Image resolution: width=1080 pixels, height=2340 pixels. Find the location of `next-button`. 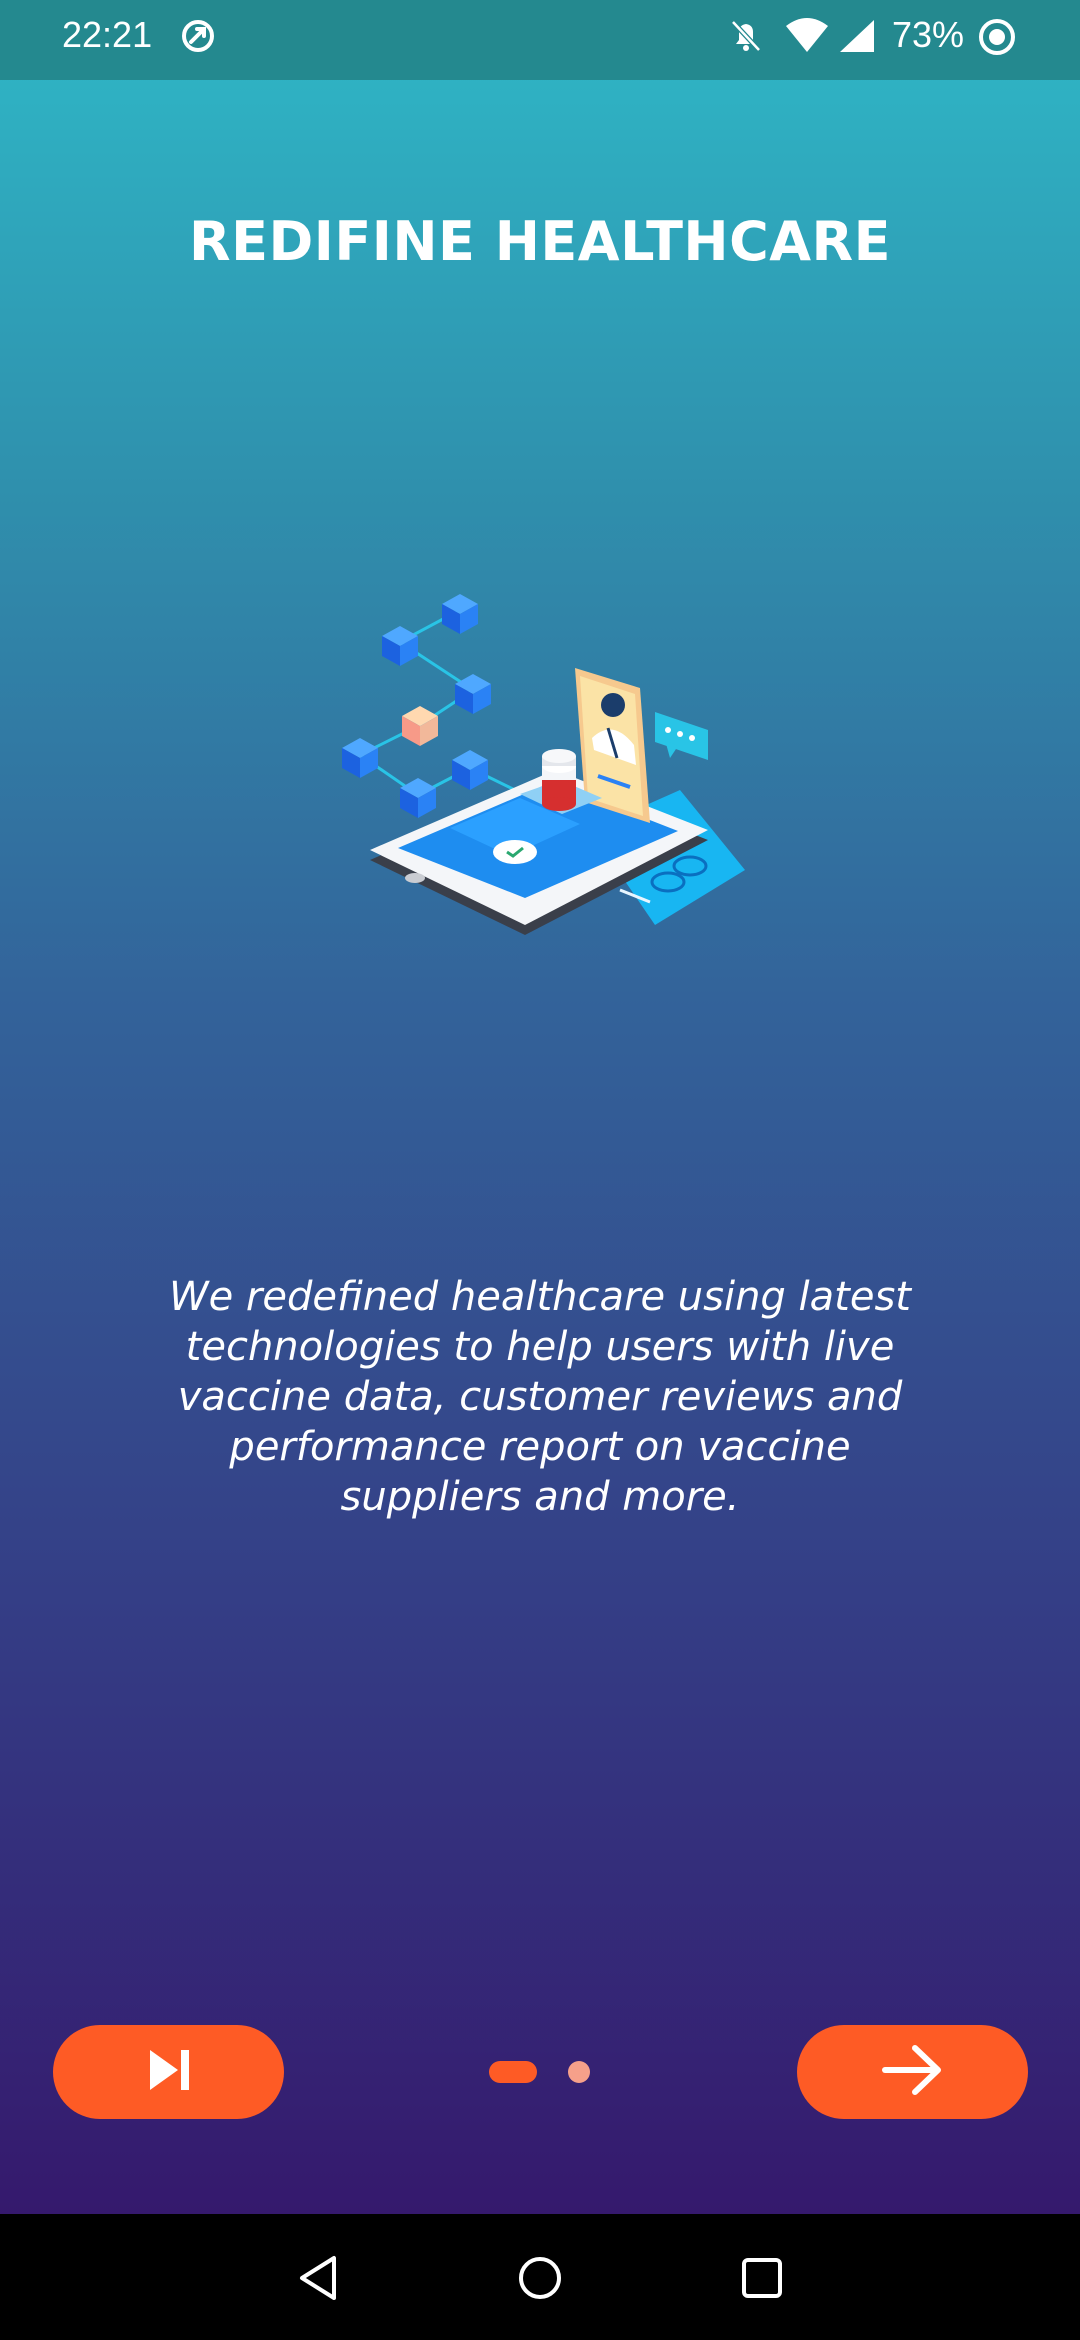

next-button is located at coordinates (912, 2072).